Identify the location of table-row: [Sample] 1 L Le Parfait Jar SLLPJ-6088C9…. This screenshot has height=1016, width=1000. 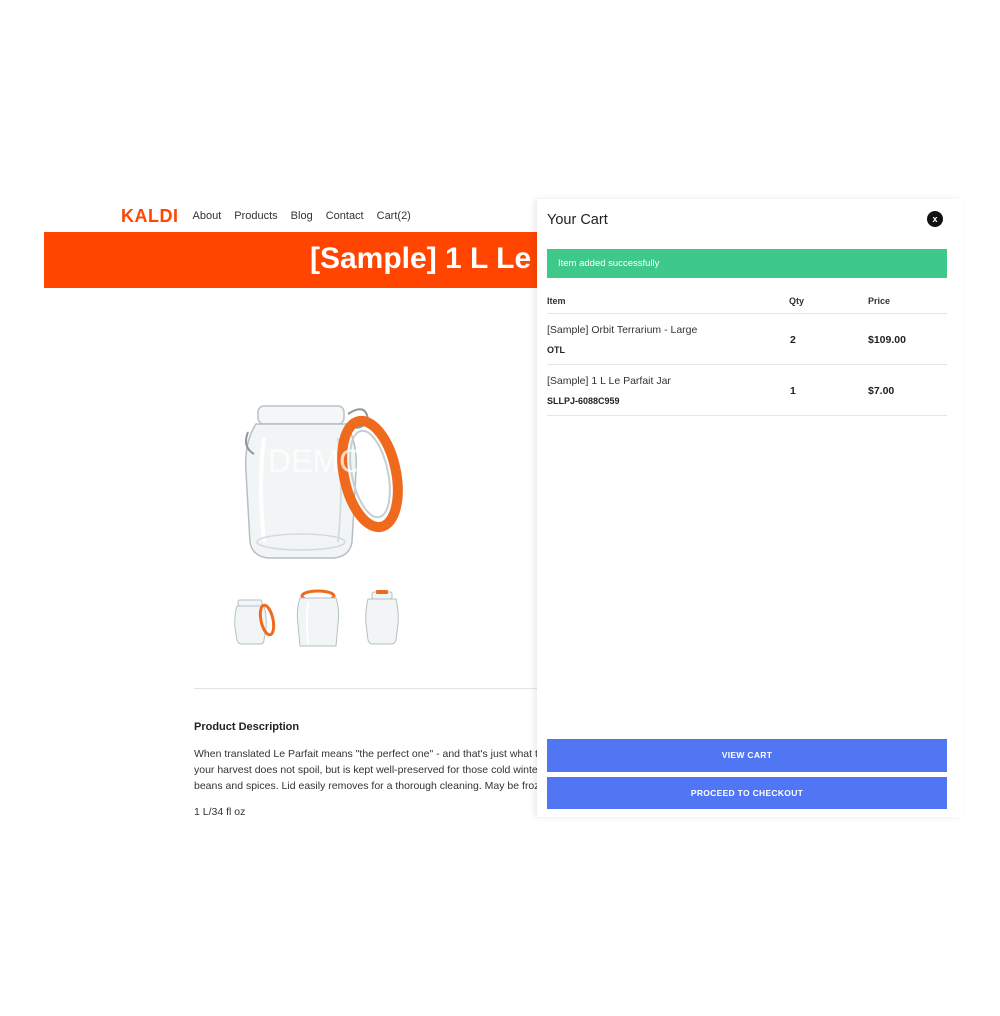
(747, 390).